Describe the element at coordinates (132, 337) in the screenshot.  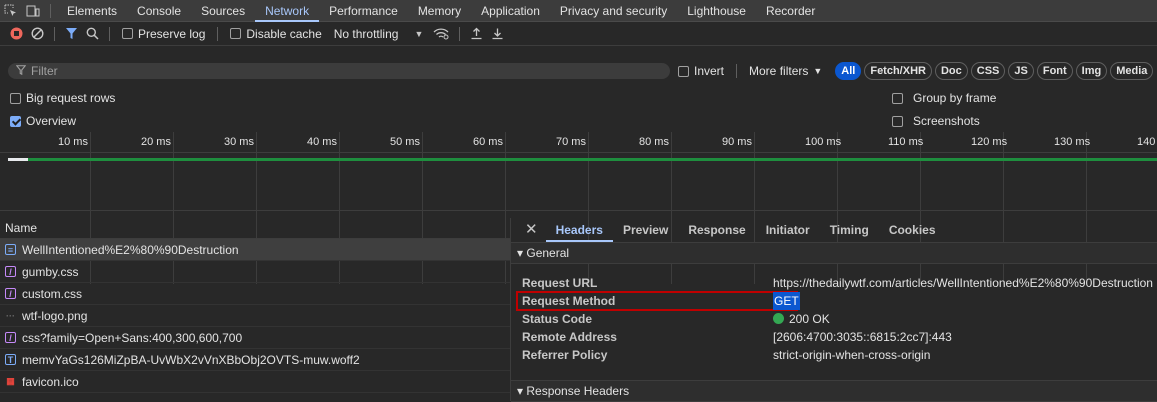
I see `request-name: css?family=Open+Sans:400,300,600,700` at that location.